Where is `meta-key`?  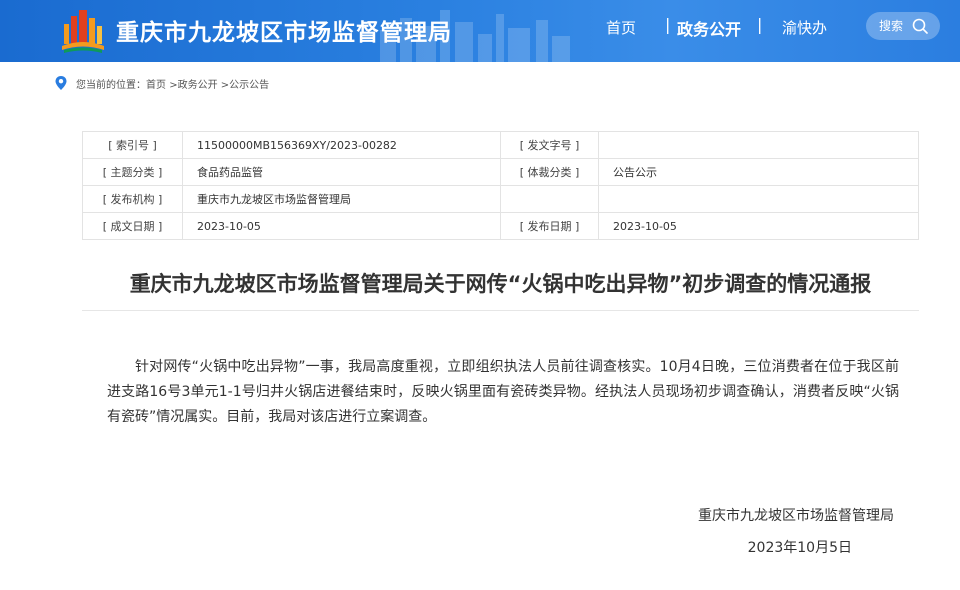
meta-key is located at coordinates (549, 199).